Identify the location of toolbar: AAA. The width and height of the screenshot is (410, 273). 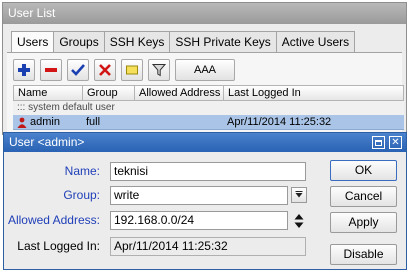
(124, 70).